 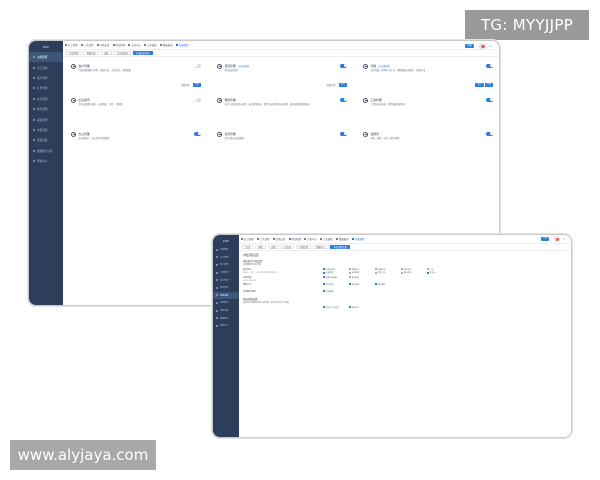 I want to click on checkbox-option: 指定成员, so click(x=362, y=278).